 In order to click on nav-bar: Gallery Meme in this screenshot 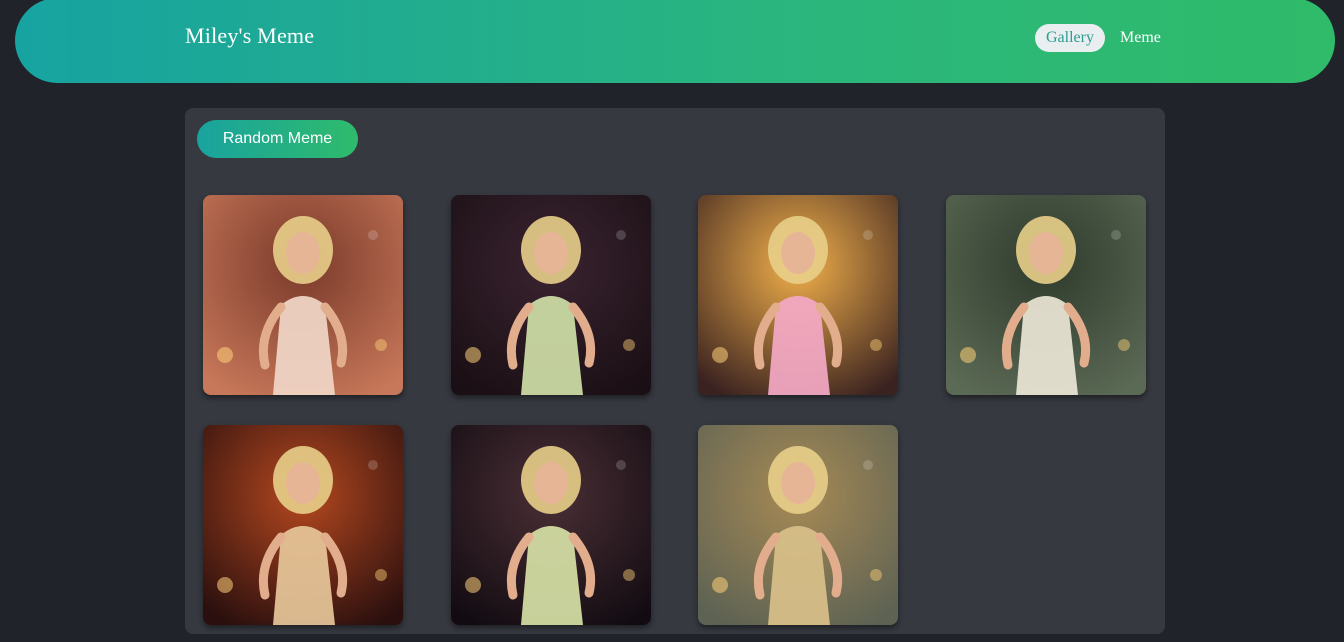, I will do `click(1101, 38)`.